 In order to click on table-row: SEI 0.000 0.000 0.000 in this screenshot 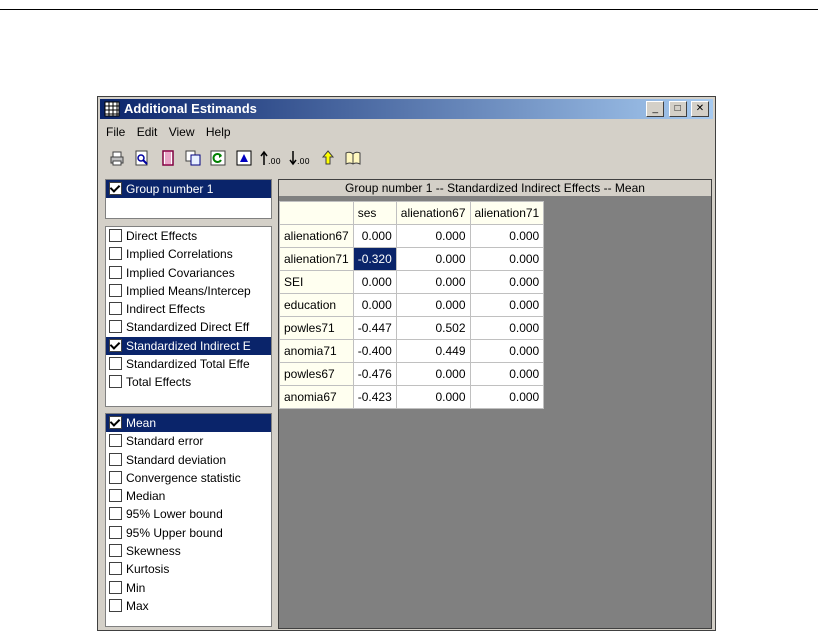, I will do `click(412, 282)`.